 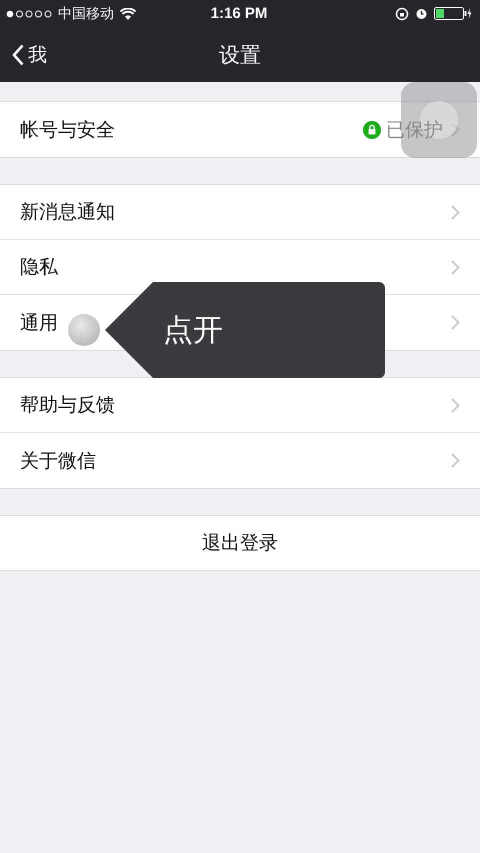 What do you see at coordinates (86, 13) in the screenshot?
I see `carrier-name: 中国移动` at bounding box center [86, 13].